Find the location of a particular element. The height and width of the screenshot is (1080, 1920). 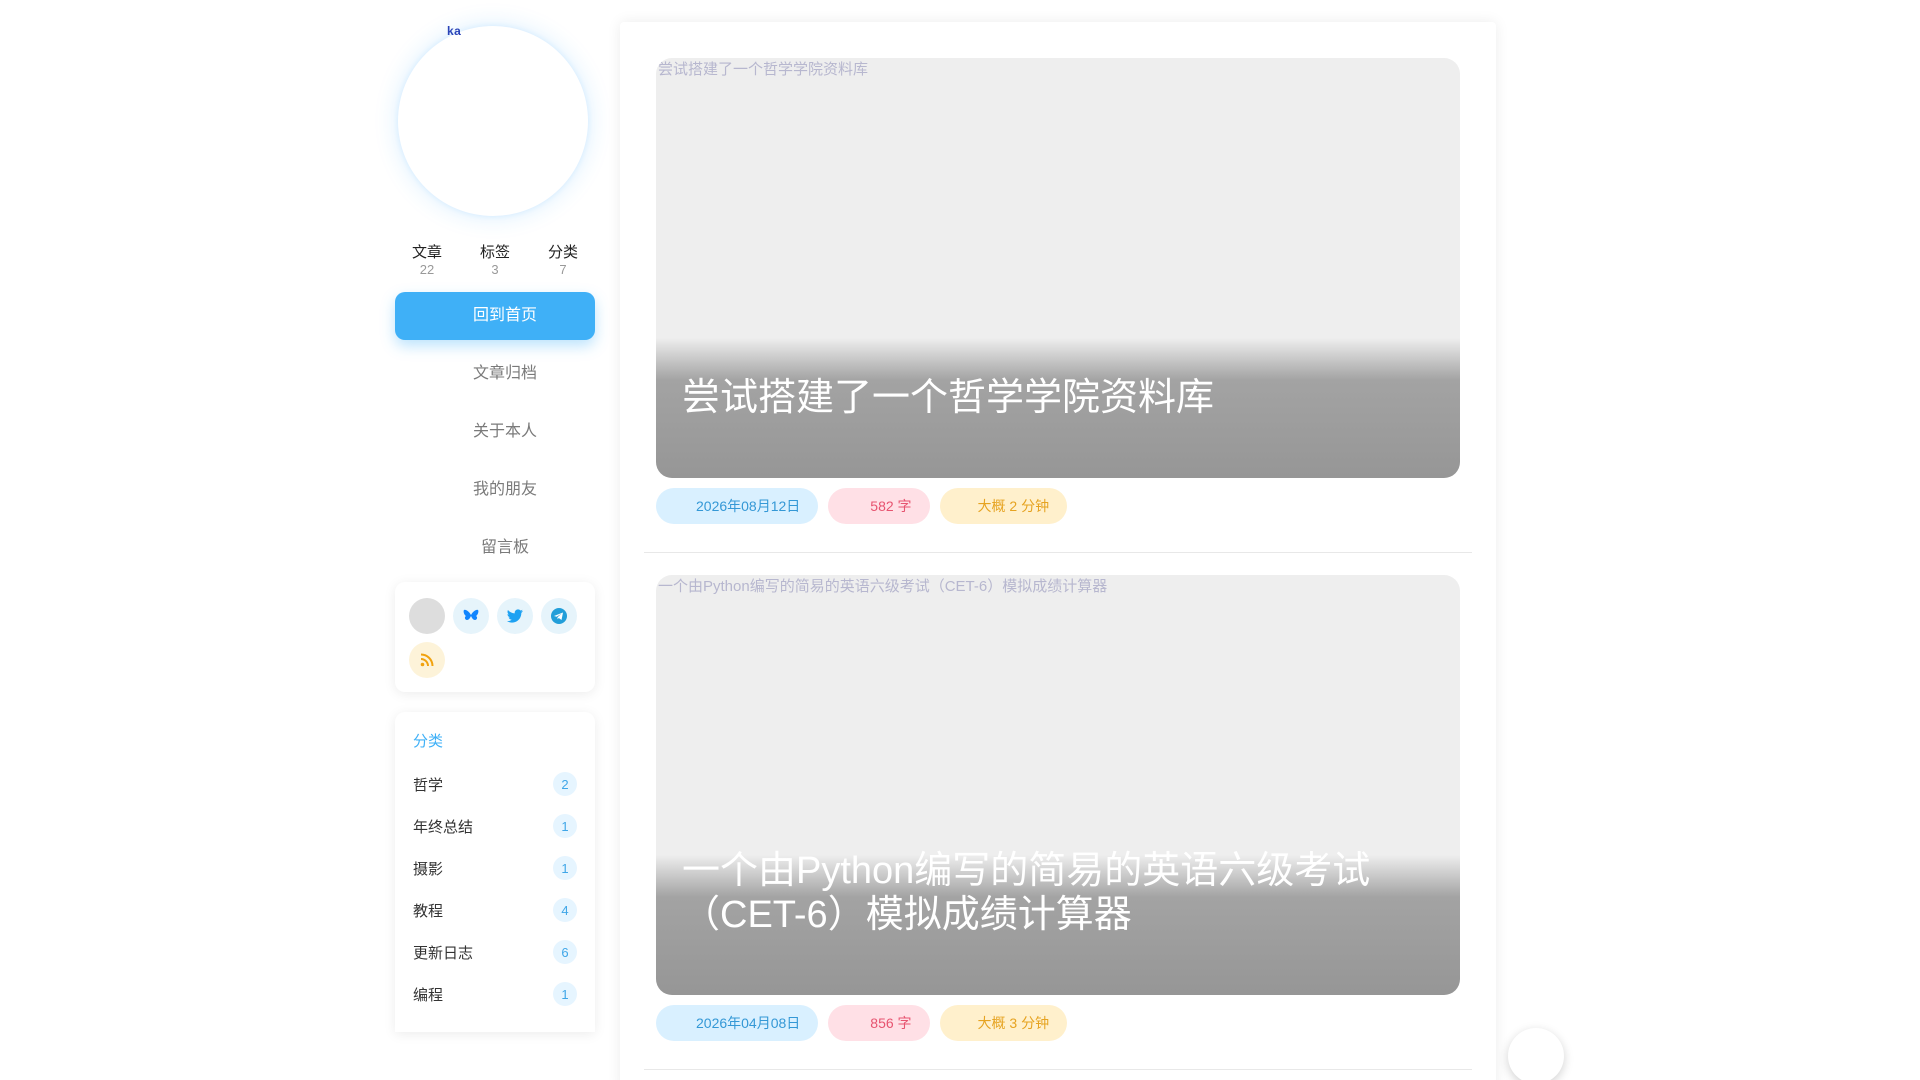

category-item: 编程 1 is located at coordinates (495, 994).